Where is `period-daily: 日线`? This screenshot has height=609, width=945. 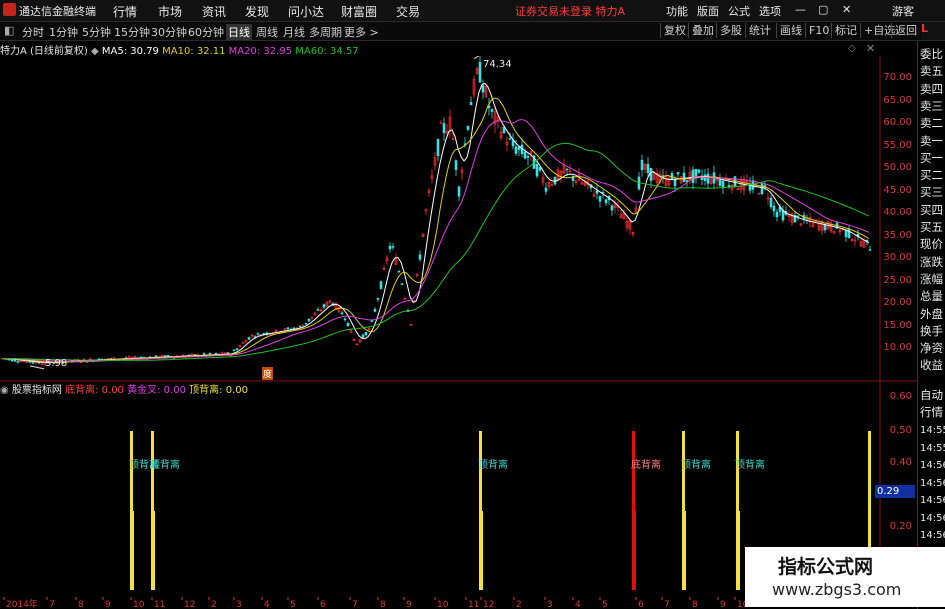
period-daily: 日线 is located at coordinates (239, 32).